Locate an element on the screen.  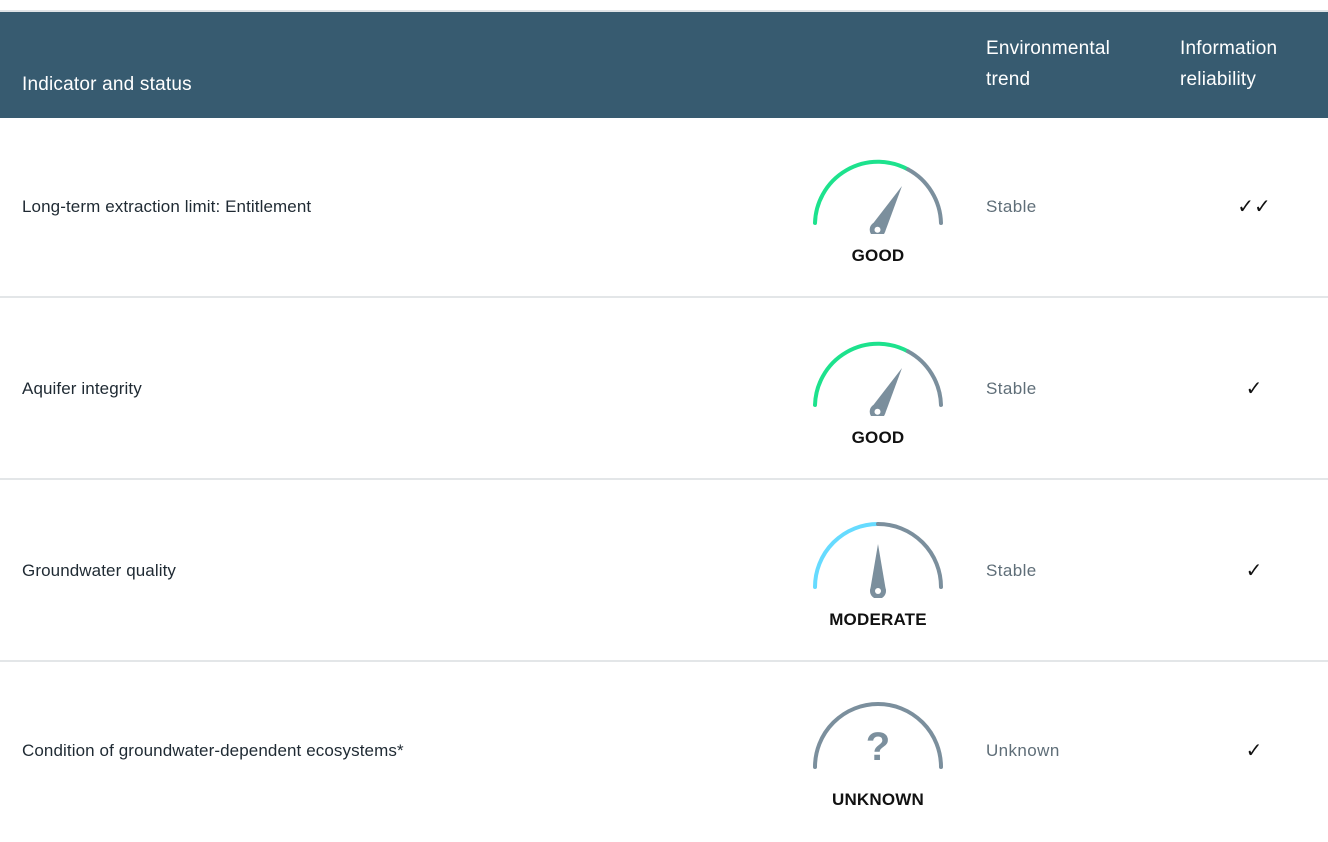
header-environmental-trend: Environmental trend is located at coordinates (1048, 64).